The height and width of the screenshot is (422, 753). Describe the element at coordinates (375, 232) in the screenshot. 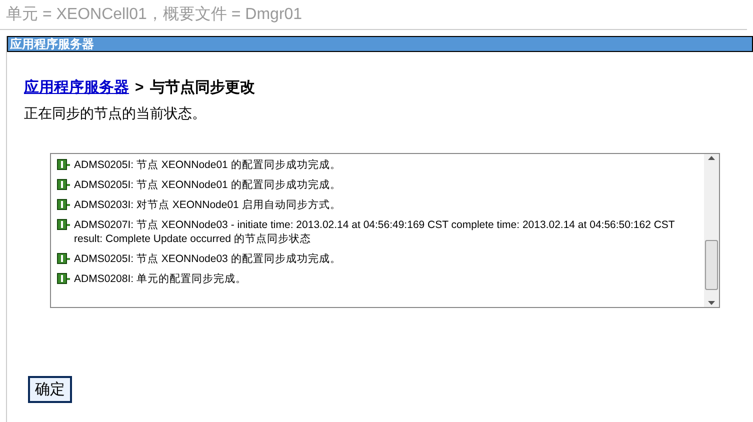

I see `message-text: ADMS0207I: 节点 XEONNode03 - initiate time: 2013.02.14 at 04:56:49:169 CST complete time: 2013.02.14 at 04:56:50:162 CST result: Complete Update occurred 的节点同步状态` at that location.